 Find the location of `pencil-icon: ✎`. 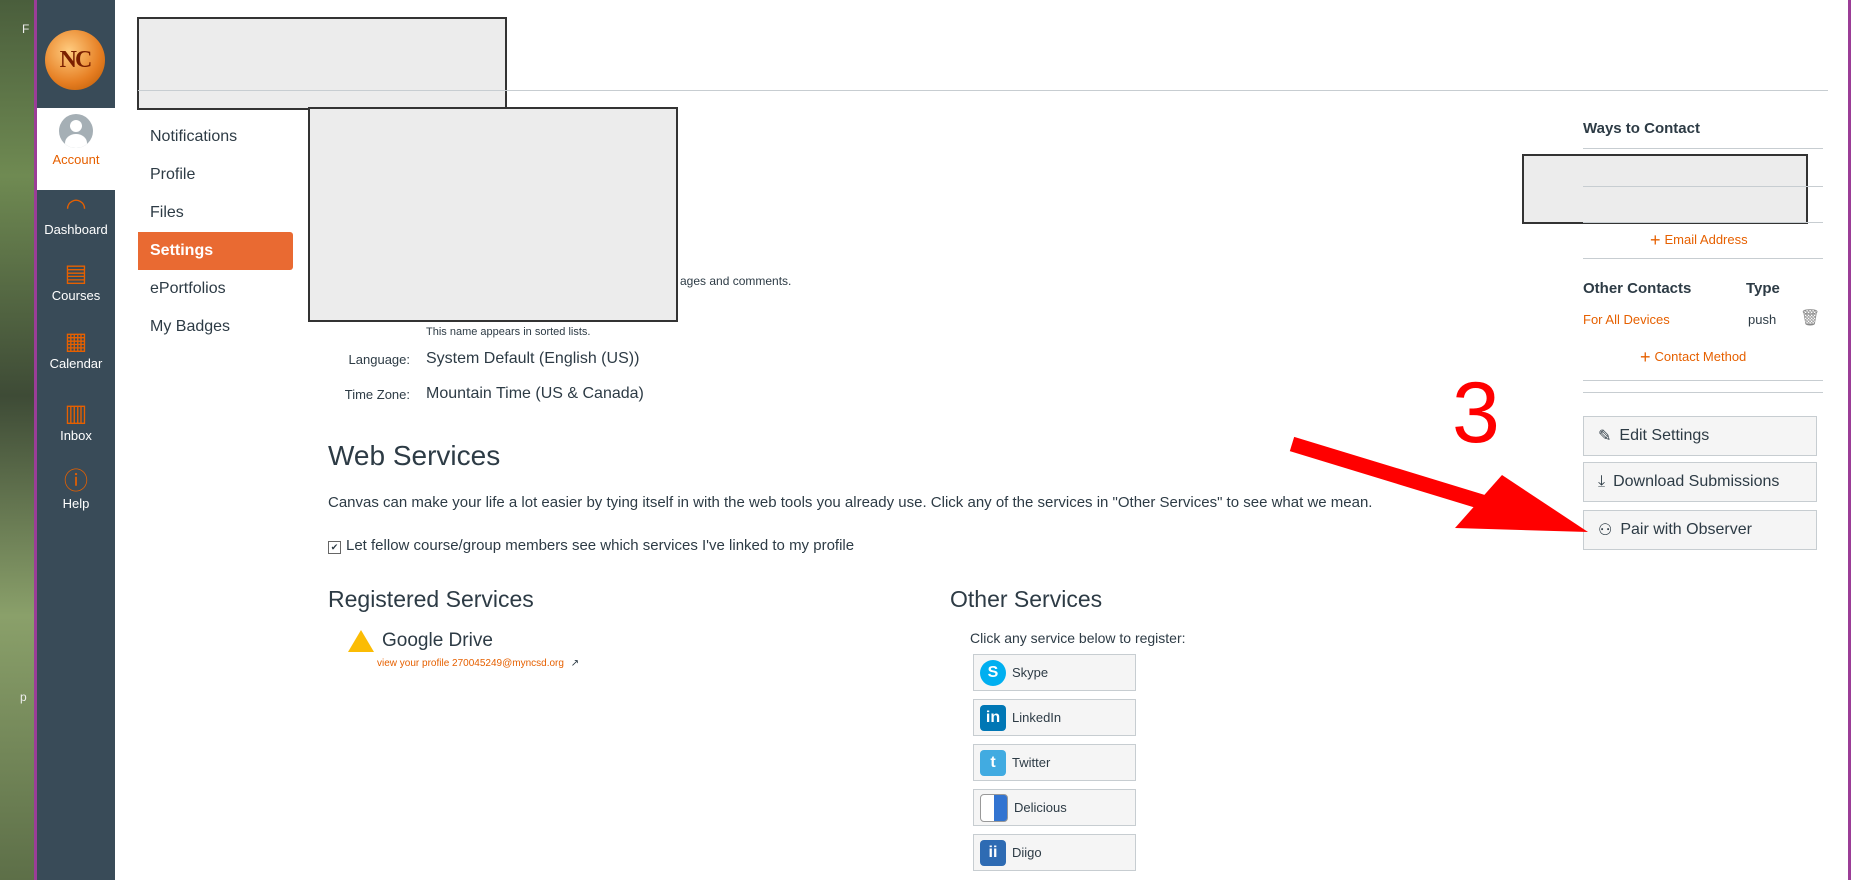

pencil-icon: ✎ is located at coordinates (1605, 436).